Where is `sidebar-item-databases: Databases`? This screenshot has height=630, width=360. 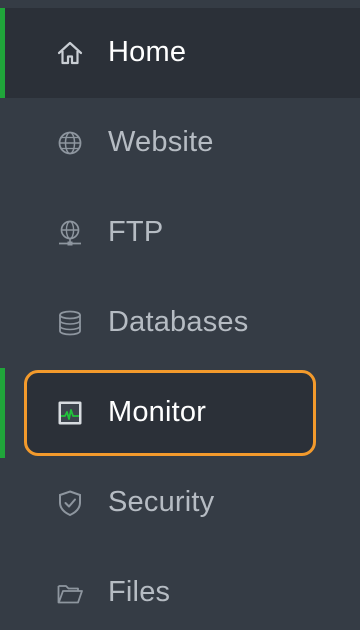 sidebar-item-databases: Databases is located at coordinates (180, 323).